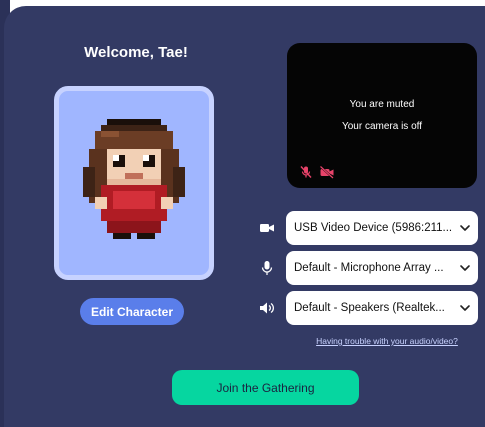 The height and width of the screenshot is (427, 485). Describe the element at coordinates (327, 172) in the screenshot. I see `camera-off-icon` at that location.